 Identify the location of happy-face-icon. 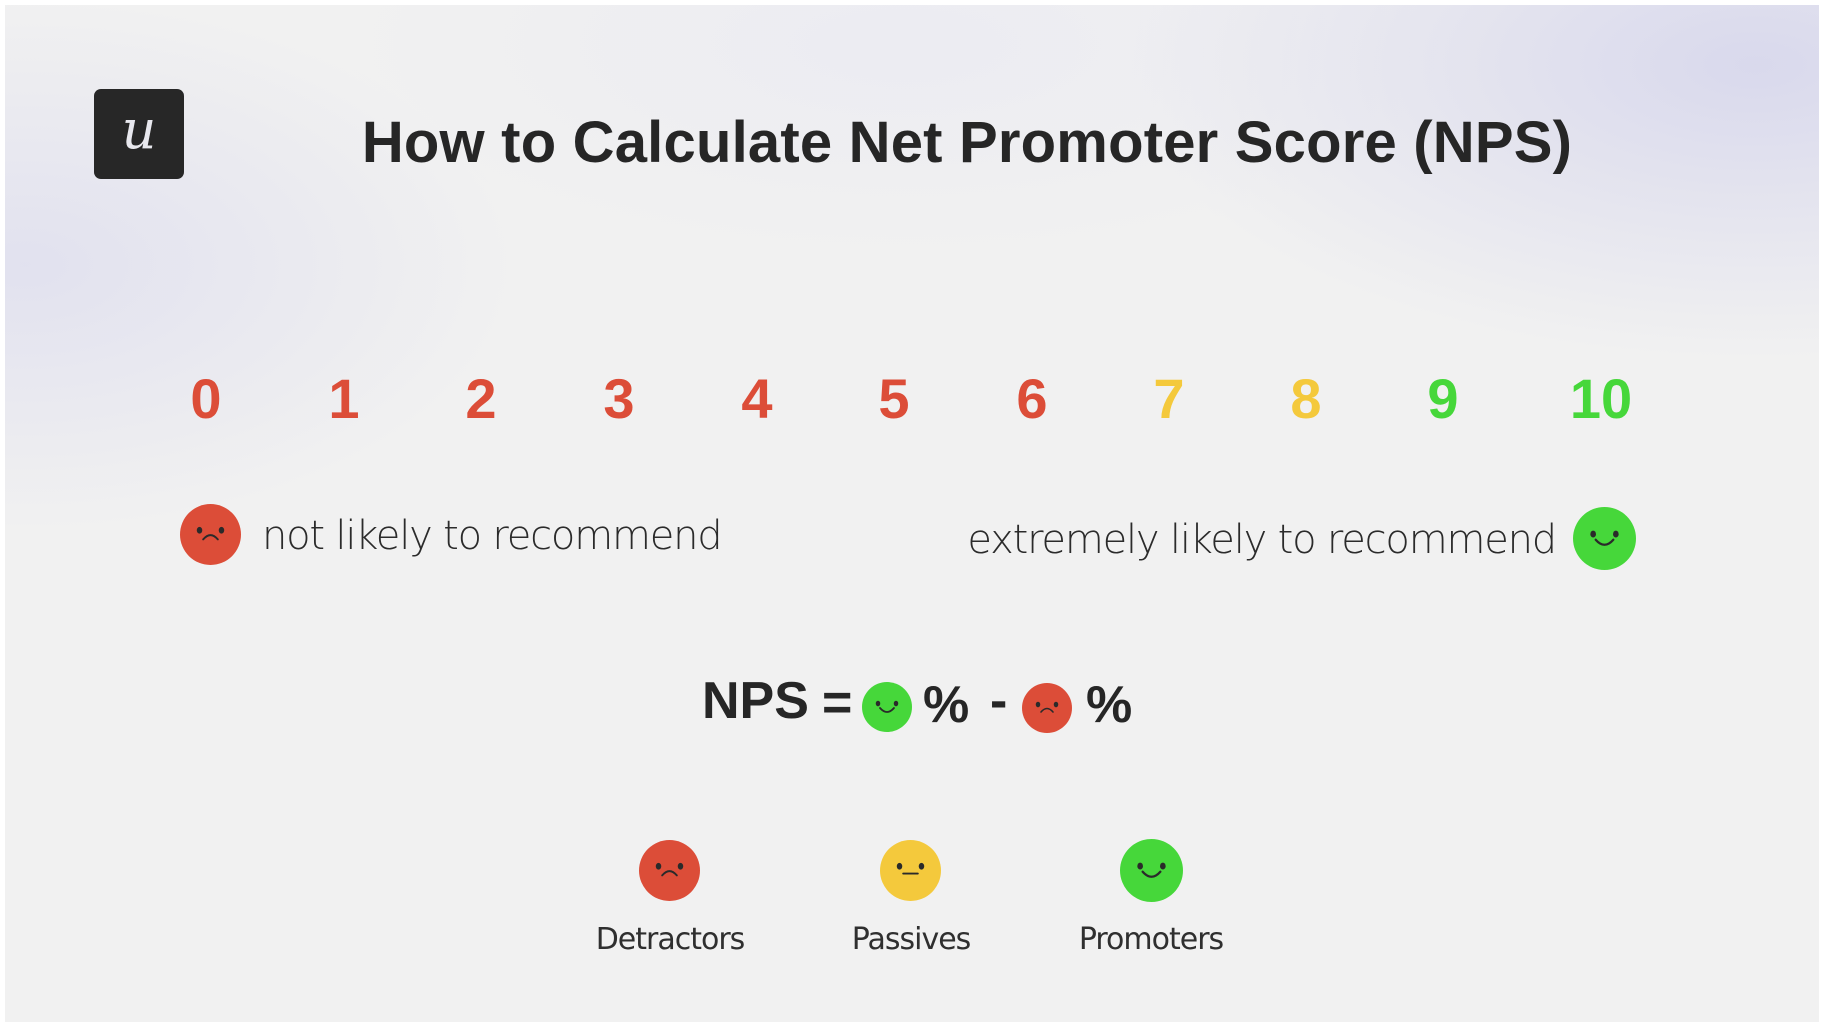
(1604, 538).